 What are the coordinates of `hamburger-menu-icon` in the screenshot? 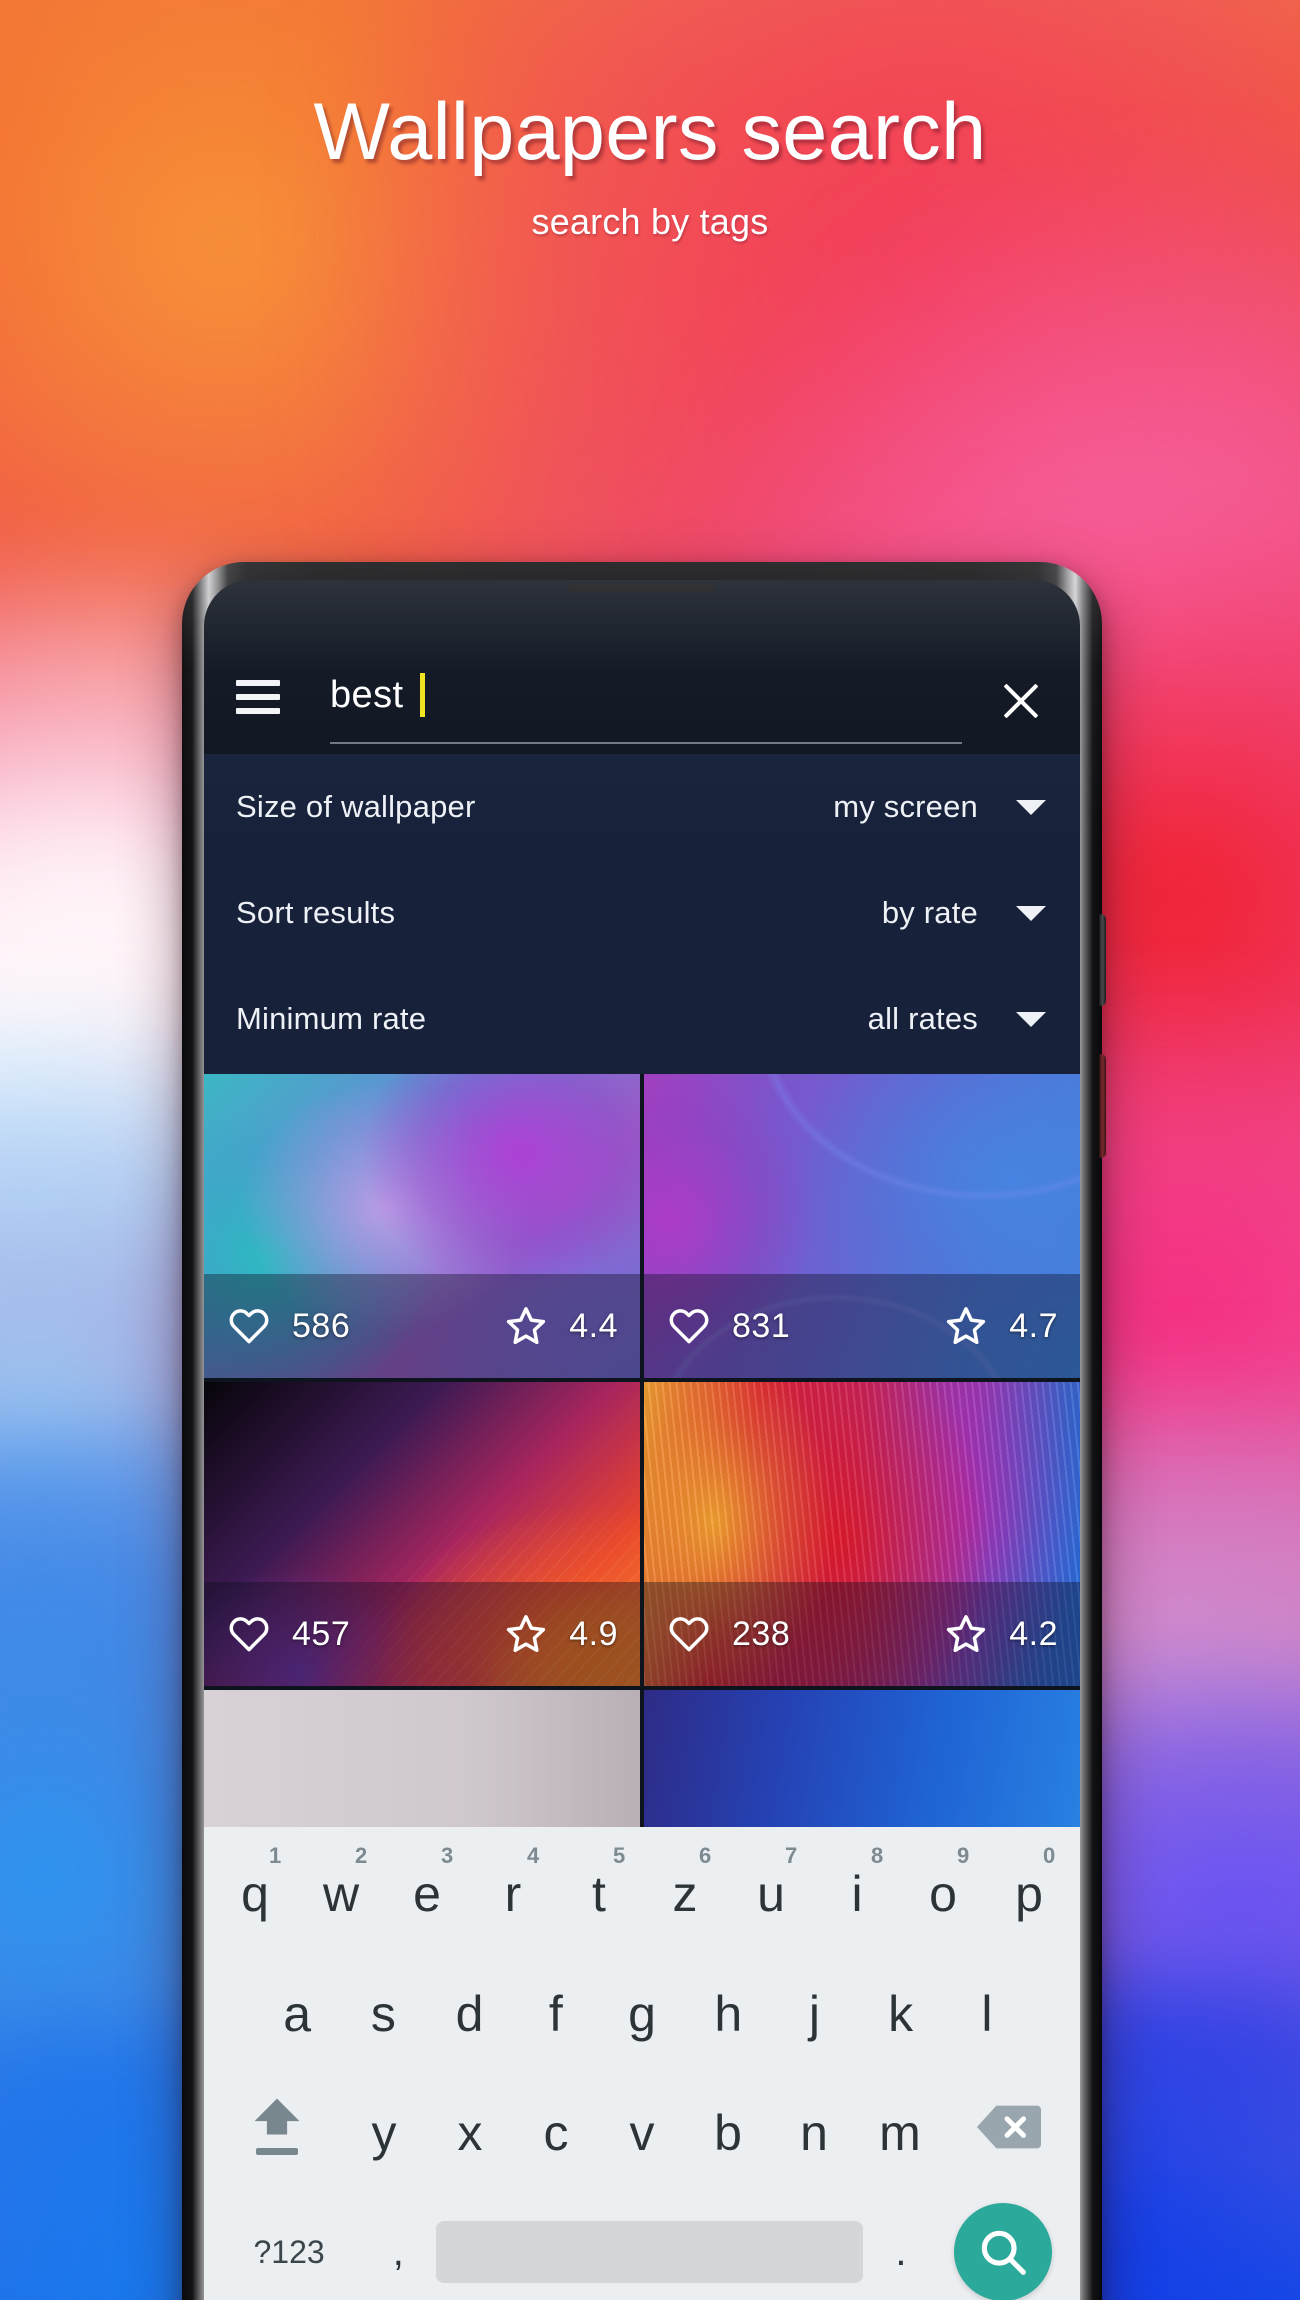 It's located at (258, 697).